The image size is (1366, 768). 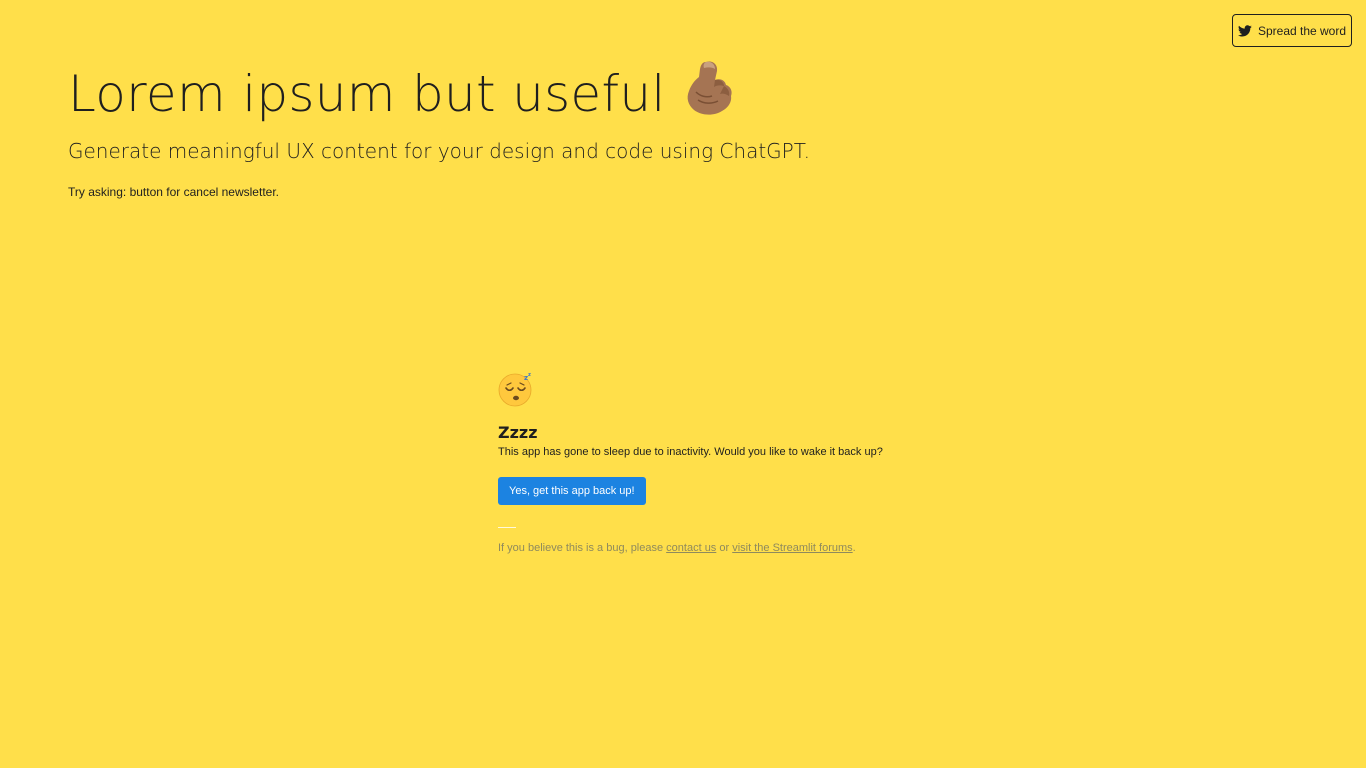 I want to click on contact-us-link: contact us, so click(x=691, y=548).